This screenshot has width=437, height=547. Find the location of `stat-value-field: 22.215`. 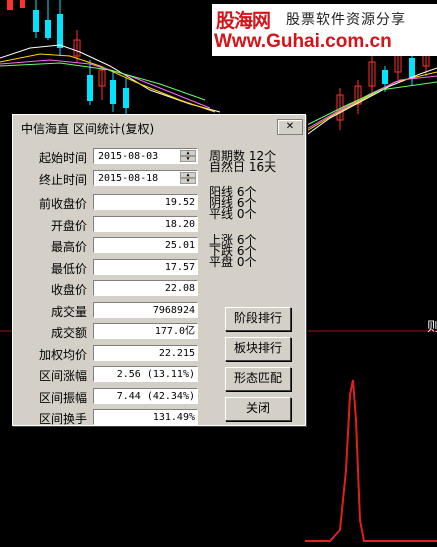

stat-value-field: 22.215 is located at coordinates (145, 352).